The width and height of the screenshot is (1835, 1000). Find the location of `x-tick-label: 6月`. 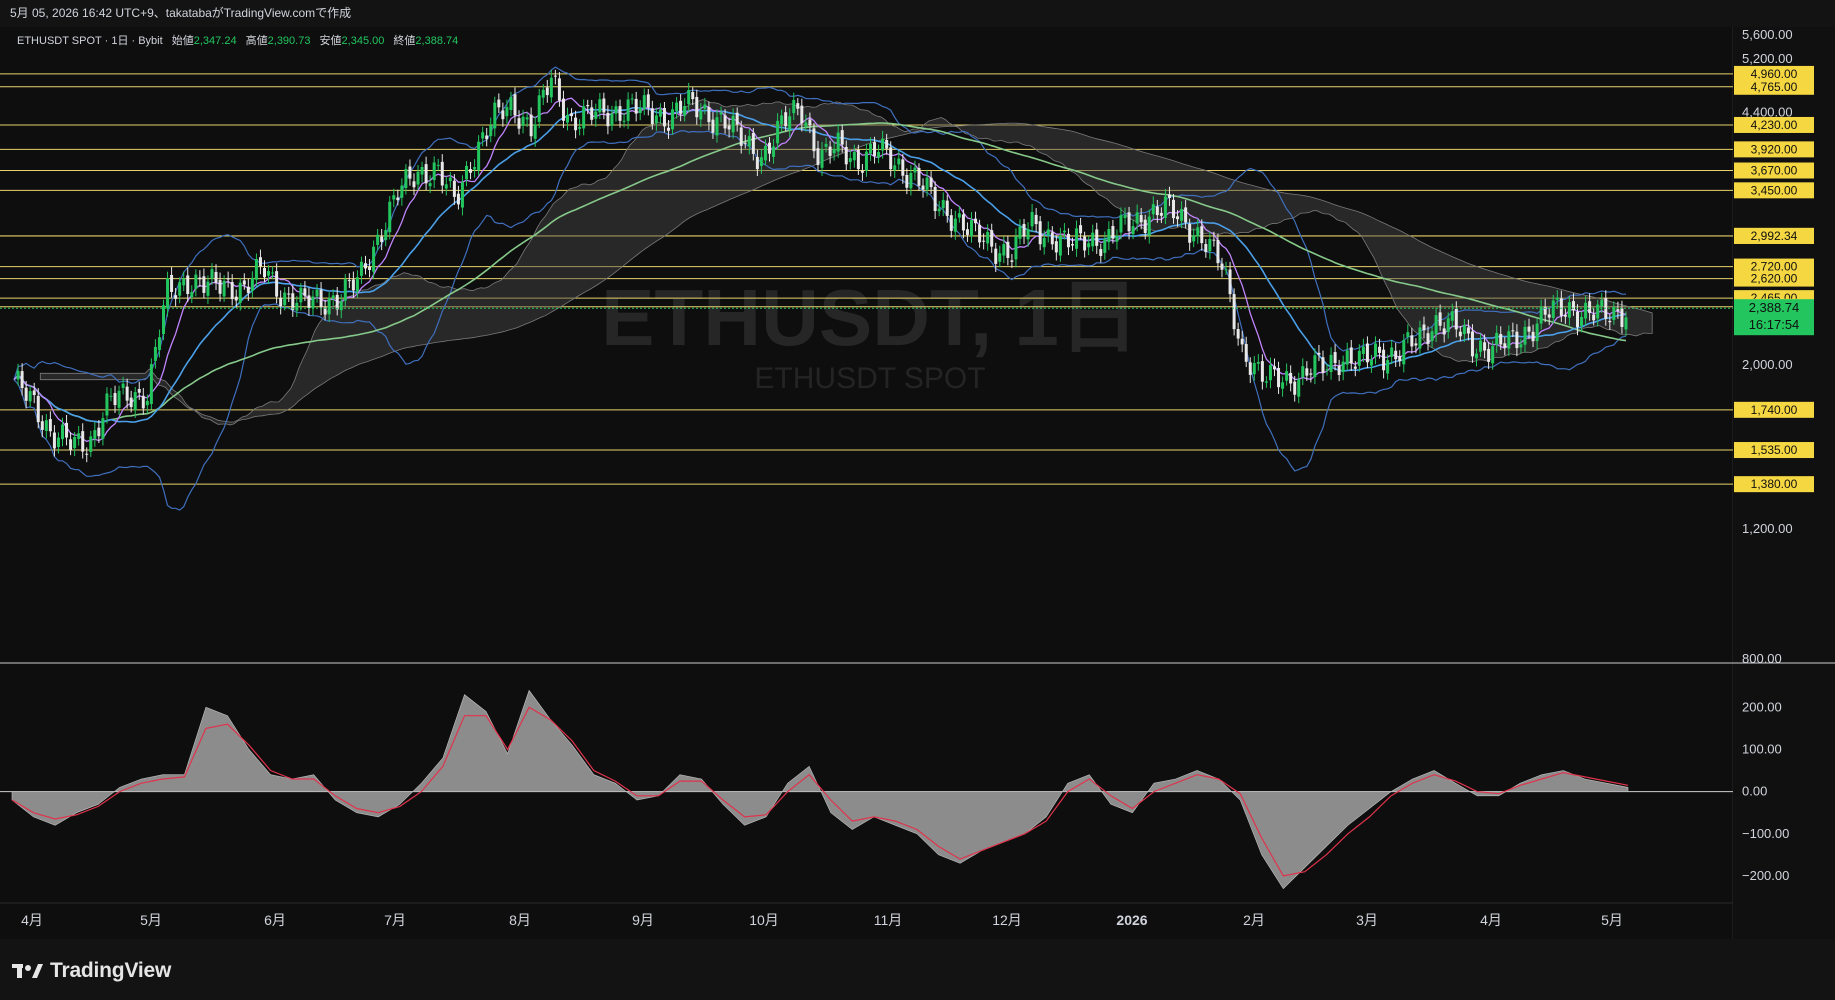

x-tick-label: 6月 is located at coordinates (275, 920).